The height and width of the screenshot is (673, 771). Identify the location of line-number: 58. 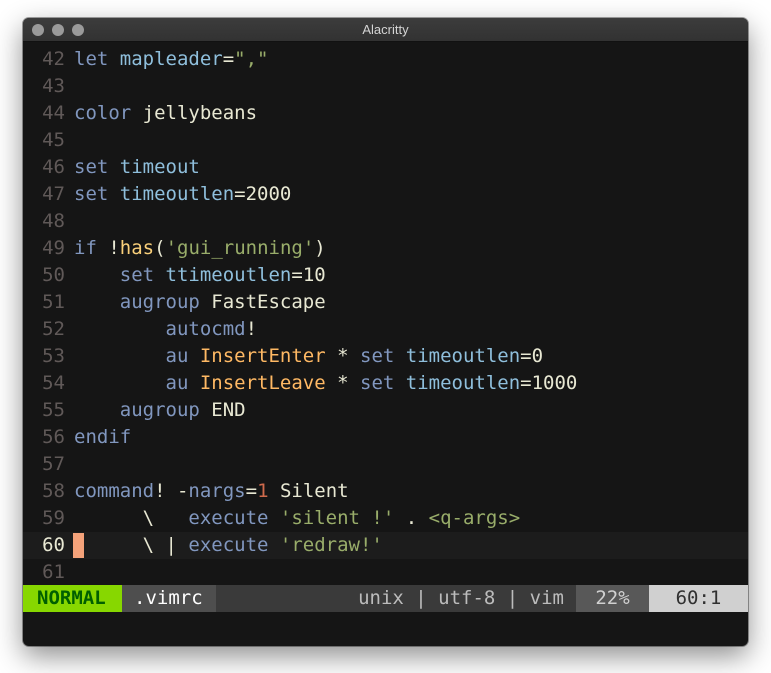
(53, 491).